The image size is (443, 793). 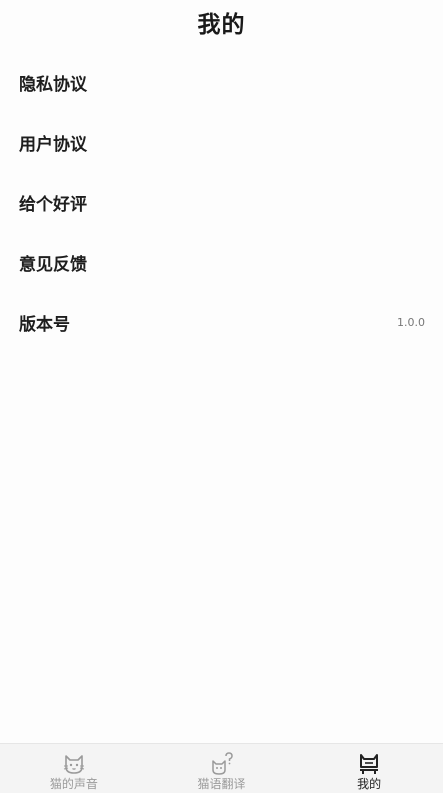 I want to click on tab-cat-sounds: 猫的声音, so click(x=74, y=768).